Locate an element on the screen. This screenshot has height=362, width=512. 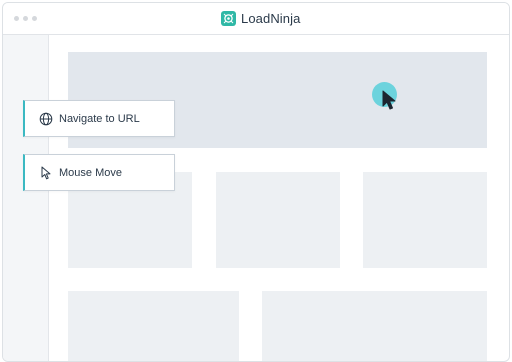
step-mouse-move: Mouse Move is located at coordinates (99, 172).